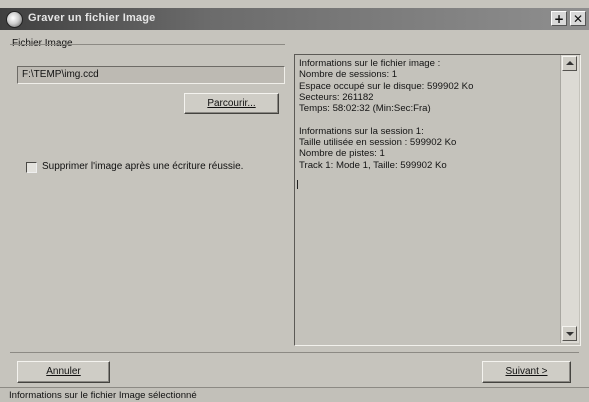  What do you see at coordinates (31, 167) in the screenshot?
I see `delete-image-checkbox` at bounding box center [31, 167].